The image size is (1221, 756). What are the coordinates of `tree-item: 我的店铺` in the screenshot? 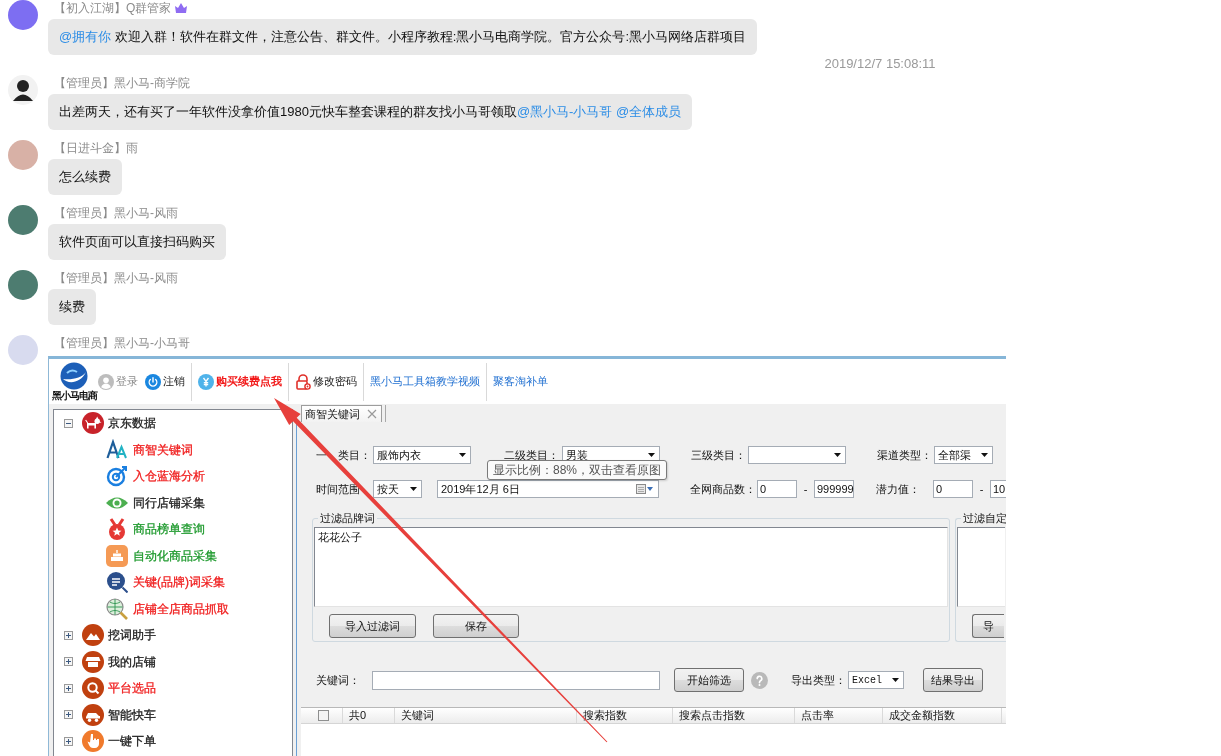 It's located at (119, 661).